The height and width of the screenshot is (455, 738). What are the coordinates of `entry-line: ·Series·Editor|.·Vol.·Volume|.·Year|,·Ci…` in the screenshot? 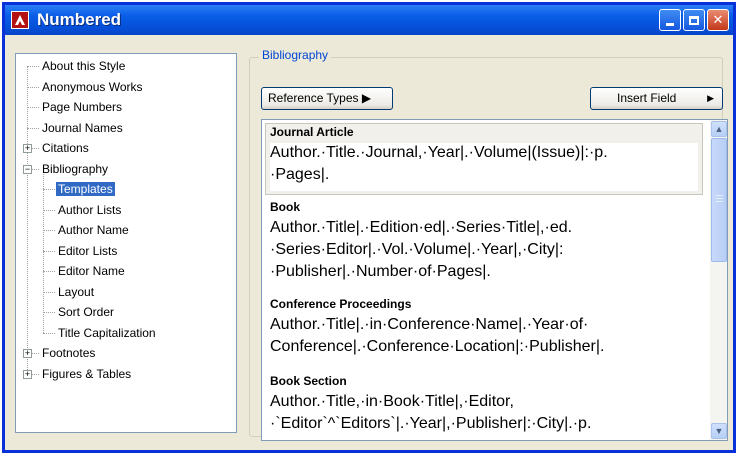 It's located at (417, 249).